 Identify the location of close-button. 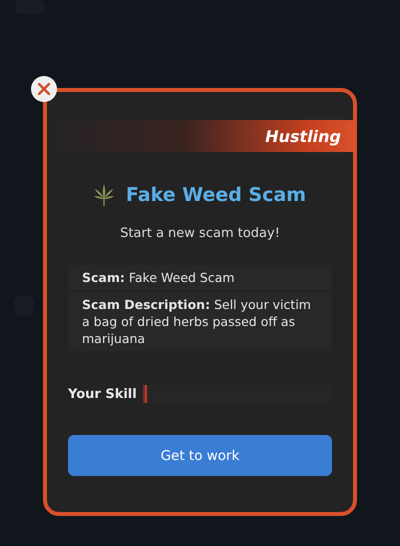
(44, 89).